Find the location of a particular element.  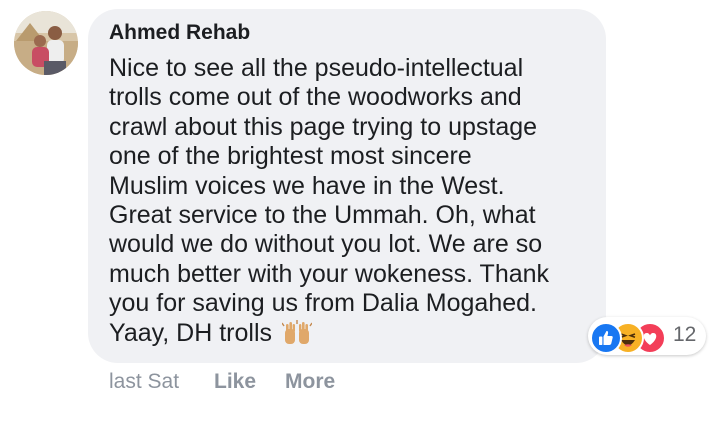

like-icon is located at coordinates (606, 338).